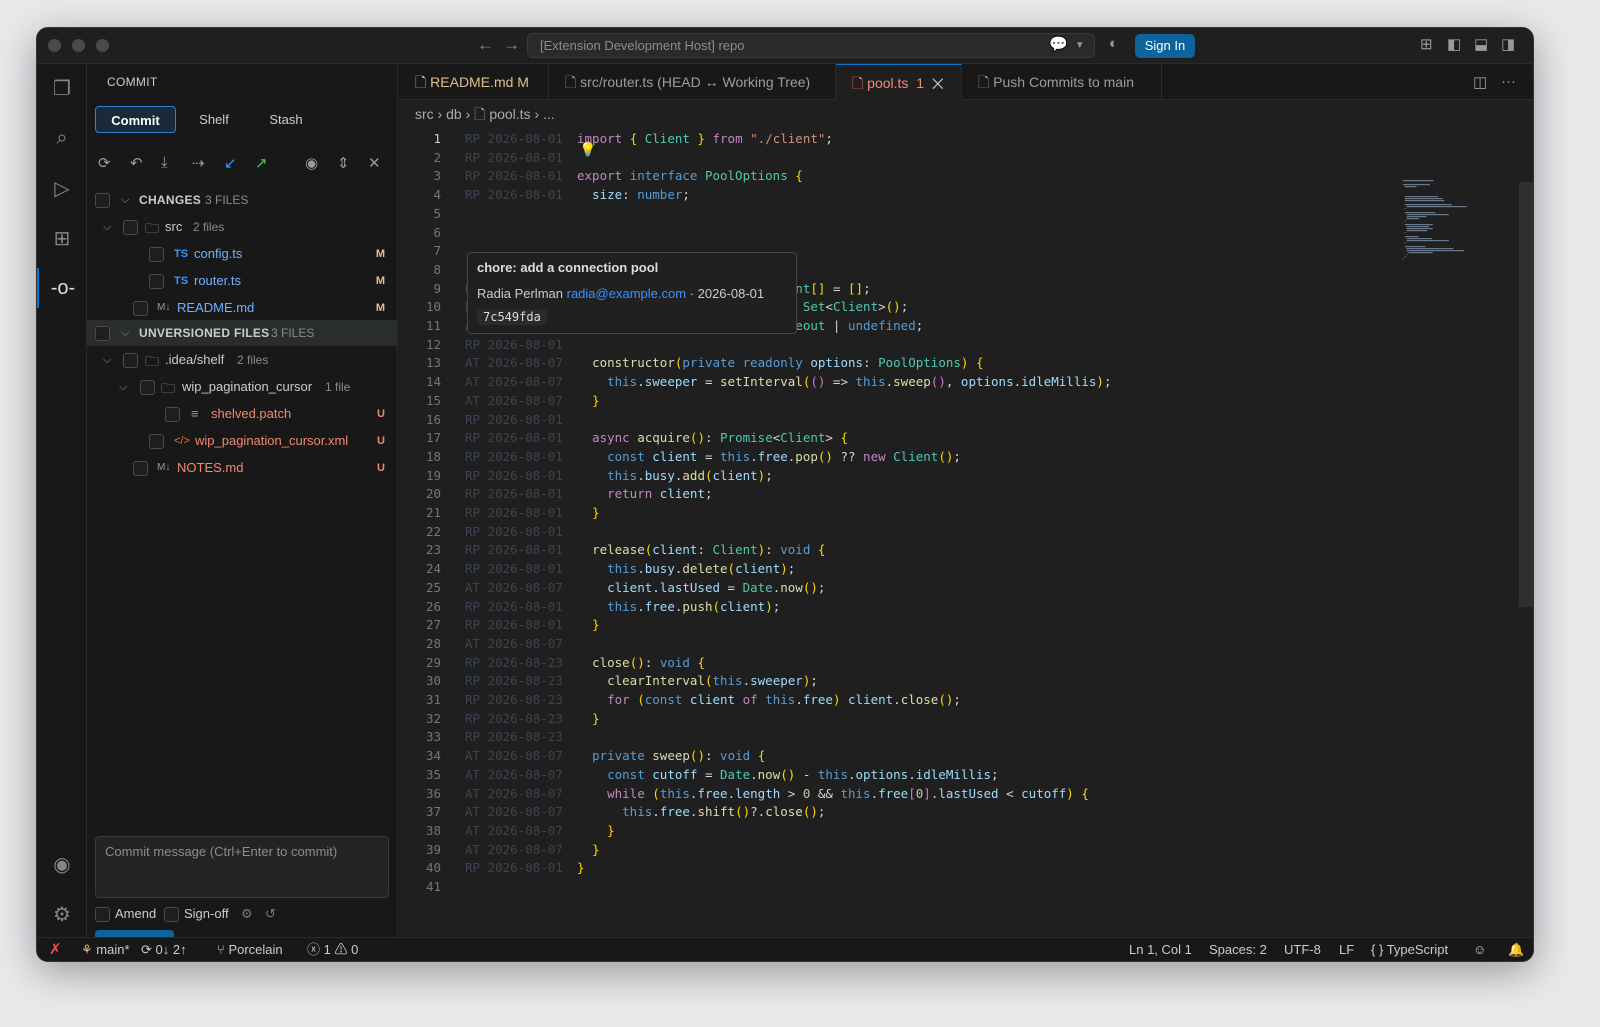  What do you see at coordinates (242, 200) in the screenshot?
I see `changes-group-header: ⌵ CHANGES 3 FILES` at bounding box center [242, 200].